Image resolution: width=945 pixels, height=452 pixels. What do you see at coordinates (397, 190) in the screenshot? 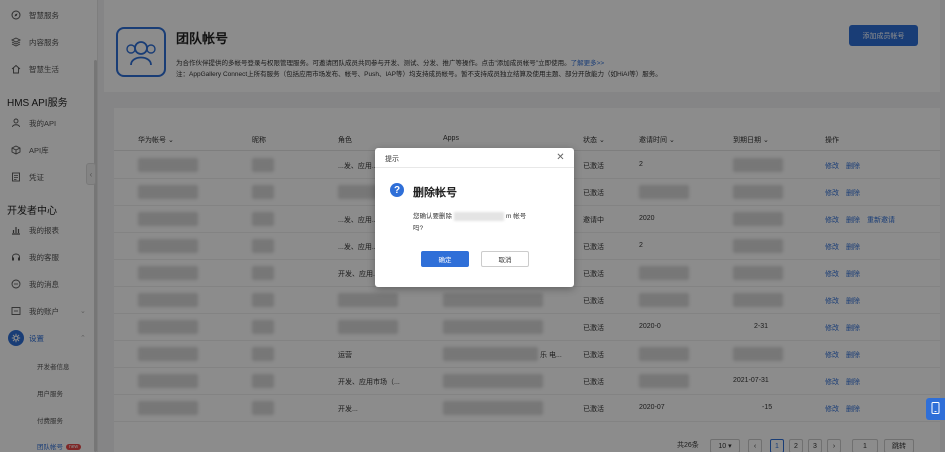
I see `question-icon: ?` at bounding box center [397, 190].